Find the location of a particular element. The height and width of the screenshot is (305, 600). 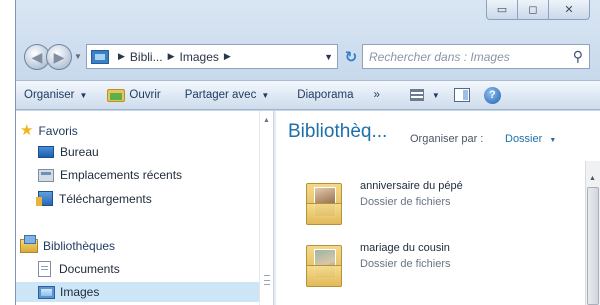

refresh-icon: ↻ is located at coordinates (351, 57).